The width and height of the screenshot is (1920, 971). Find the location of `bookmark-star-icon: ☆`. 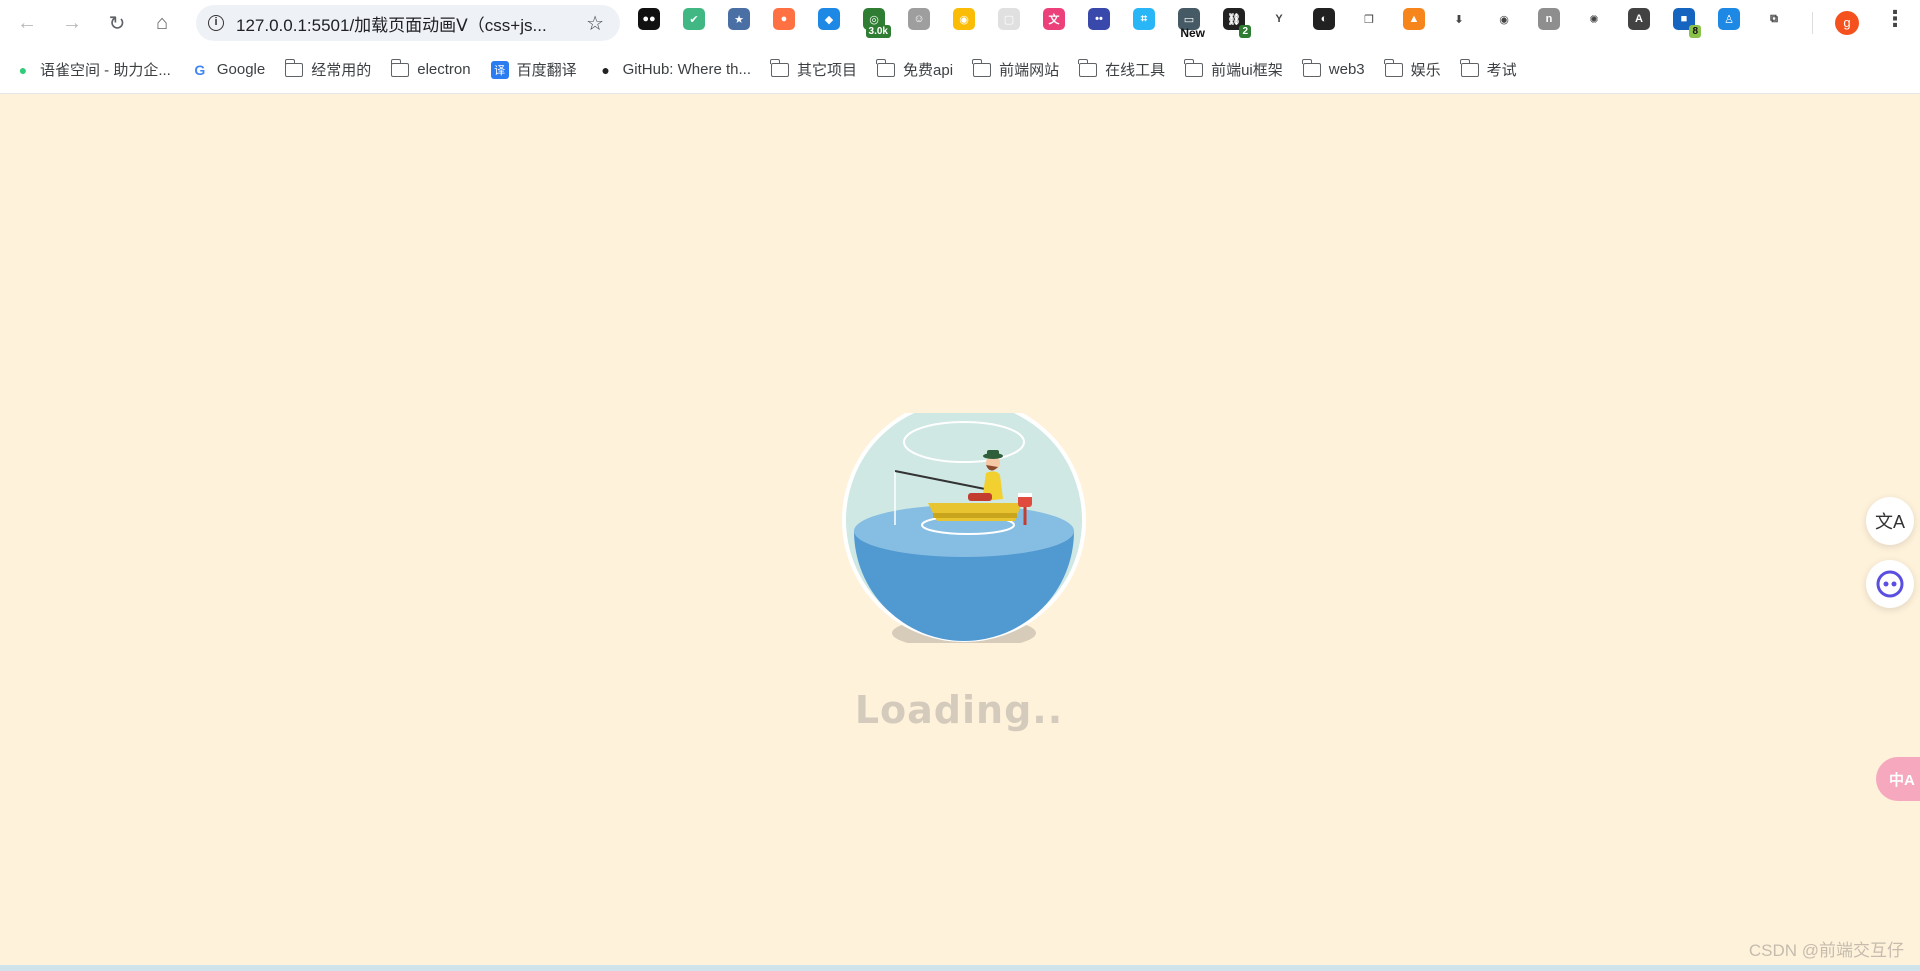

bookmark-star-icon: ☆ is located at coordinates (595, 23).